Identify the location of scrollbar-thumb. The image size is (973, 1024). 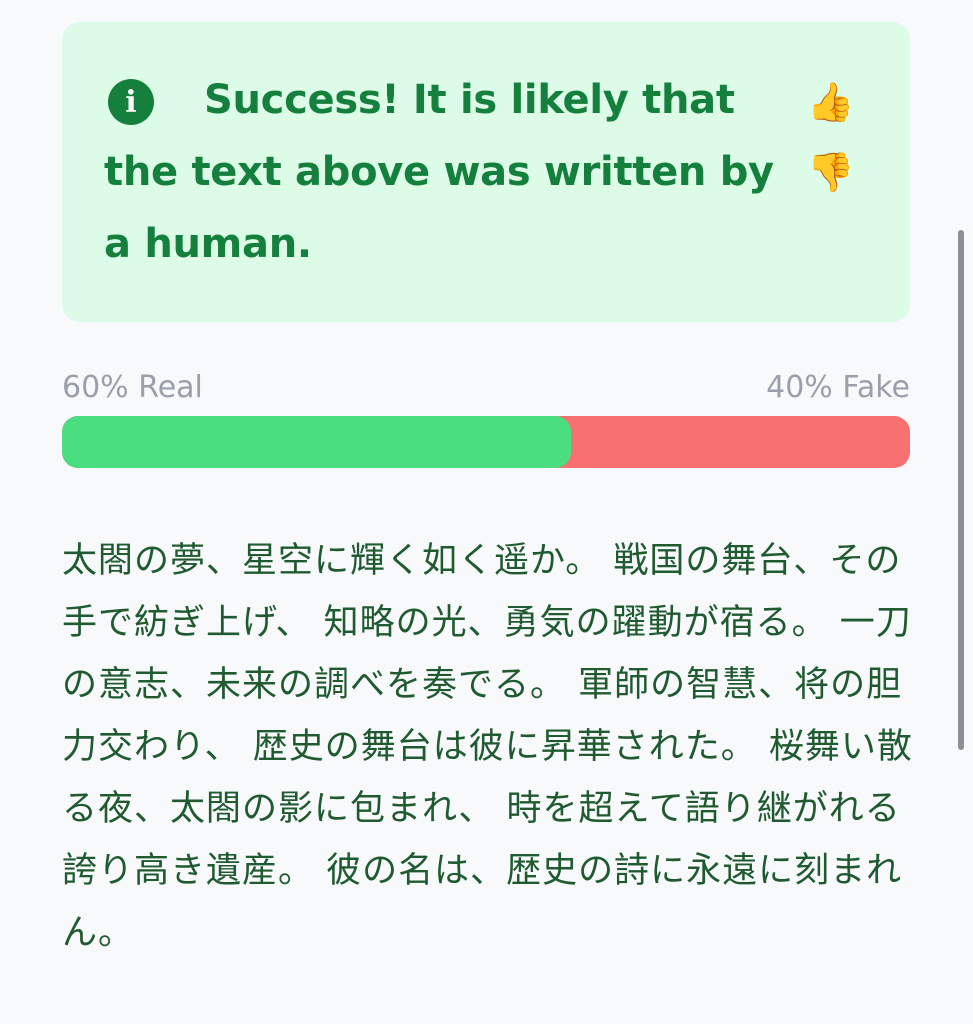
(961, 490).